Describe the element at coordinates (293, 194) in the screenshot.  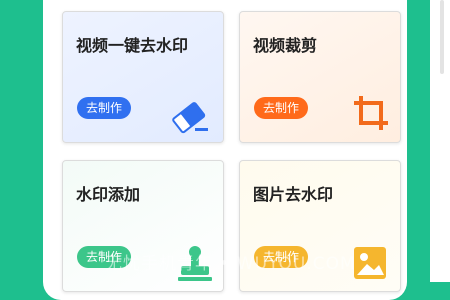
I see `card-title: 图片去水印` at that location.